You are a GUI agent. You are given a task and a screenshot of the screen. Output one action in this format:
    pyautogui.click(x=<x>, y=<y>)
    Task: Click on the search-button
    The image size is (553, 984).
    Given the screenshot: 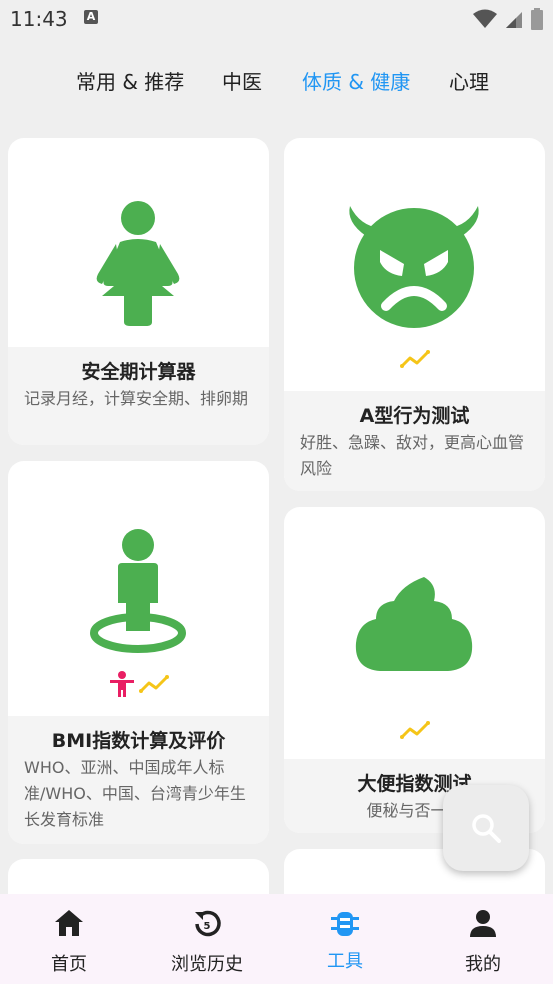 What is the action you would take?
    pyautogui.click(x=486, y=828)
    